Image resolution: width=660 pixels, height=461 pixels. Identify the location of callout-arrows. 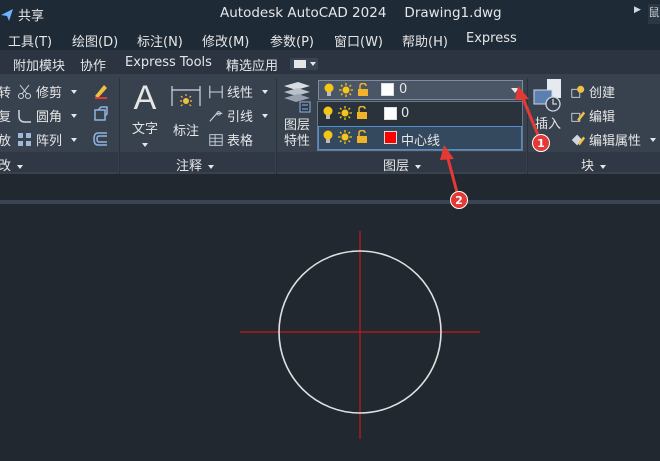
(491, 141).